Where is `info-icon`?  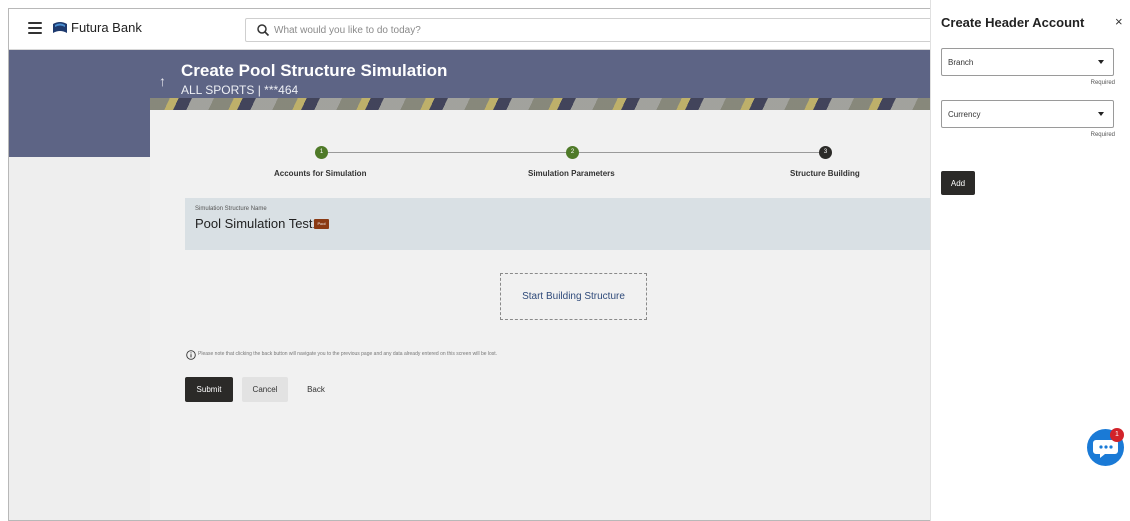 info-icon is located at coordinates (191, 355).